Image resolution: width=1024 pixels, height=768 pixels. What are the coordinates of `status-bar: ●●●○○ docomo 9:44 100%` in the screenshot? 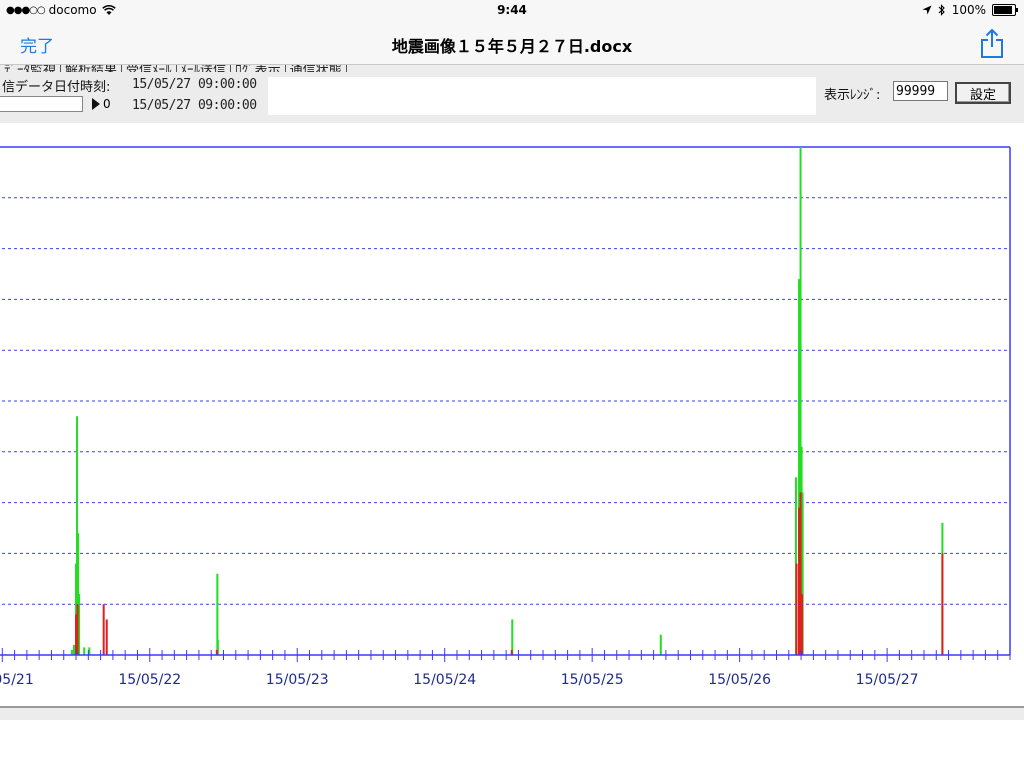 It's located at (512, 11).